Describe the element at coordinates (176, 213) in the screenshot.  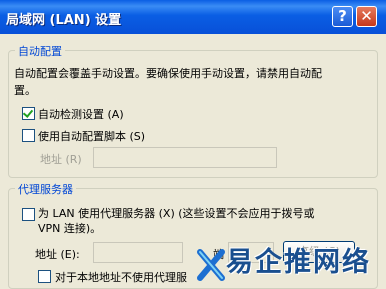
I see `use-proxy-label-line1: 为 LAN 使用代理服务器 (X) (这些设置不会应用于拨号或` at that location.